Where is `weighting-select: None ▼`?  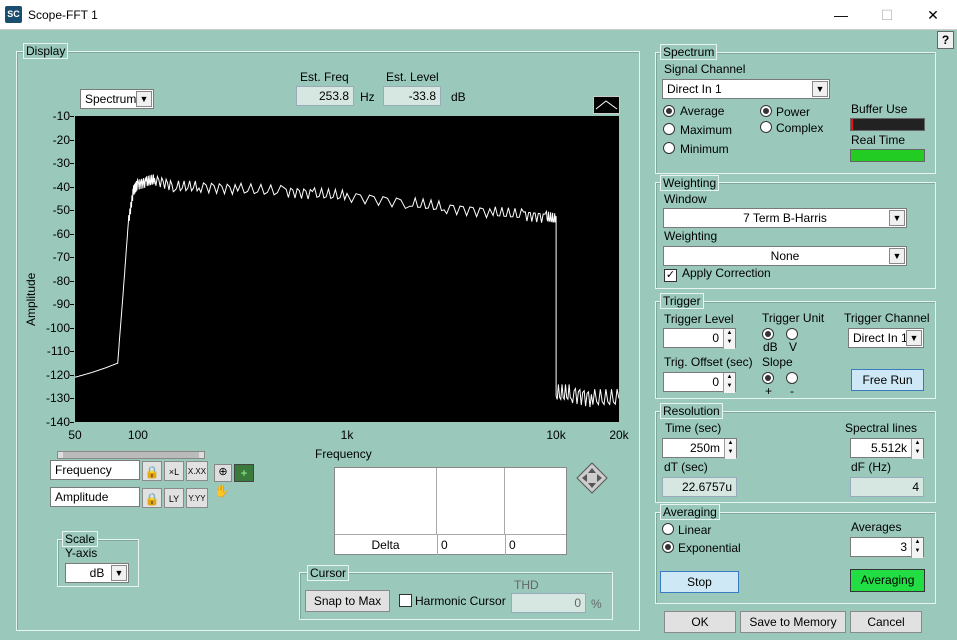
weighting-select: None ▼ is located at coordinates (785, 256).